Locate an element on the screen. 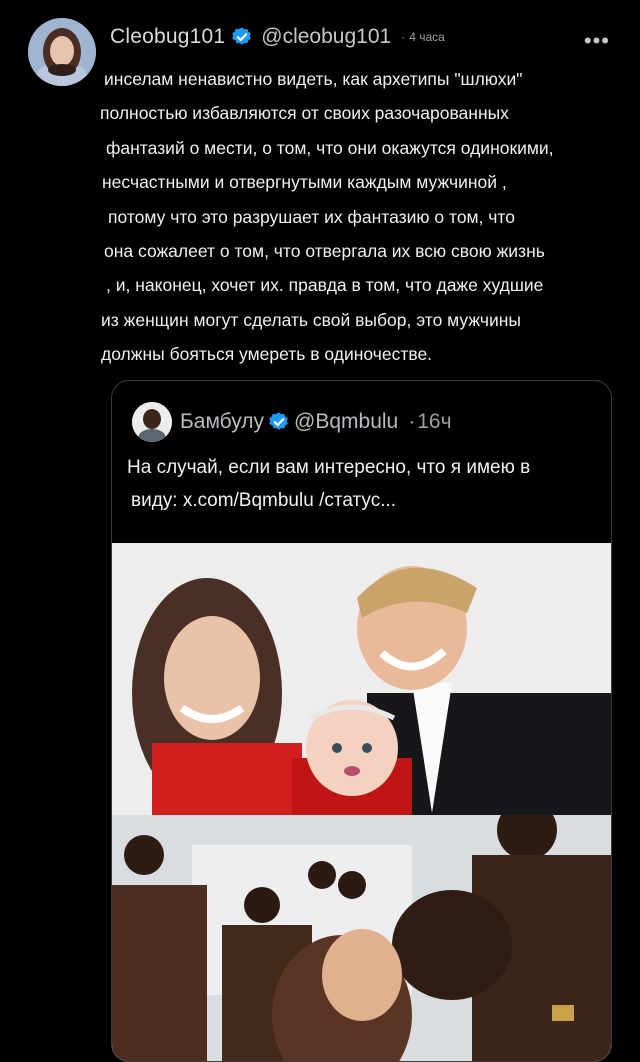  author-avatar is located at coordinates (62, 52).